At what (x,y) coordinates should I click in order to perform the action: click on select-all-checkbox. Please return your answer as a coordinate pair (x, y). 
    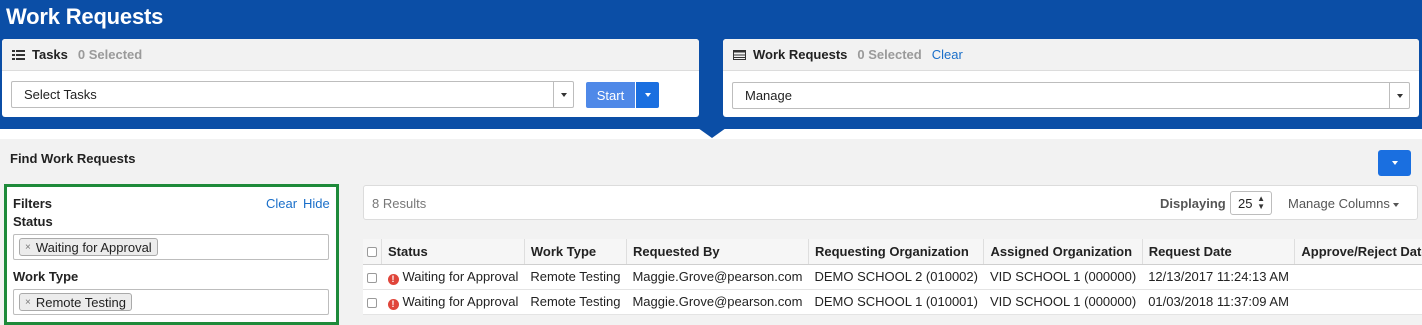
    Looking at the image, I should click on (372, 252).